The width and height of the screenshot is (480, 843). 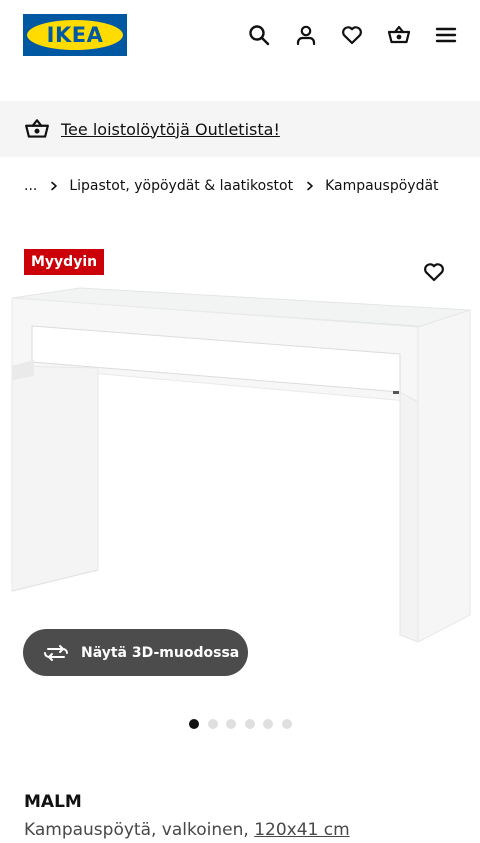 What do you see at coordinates (64, 262) in the screenshot?
I see `bestseller-badge: Myydyin` at bounding box center [64, 262].